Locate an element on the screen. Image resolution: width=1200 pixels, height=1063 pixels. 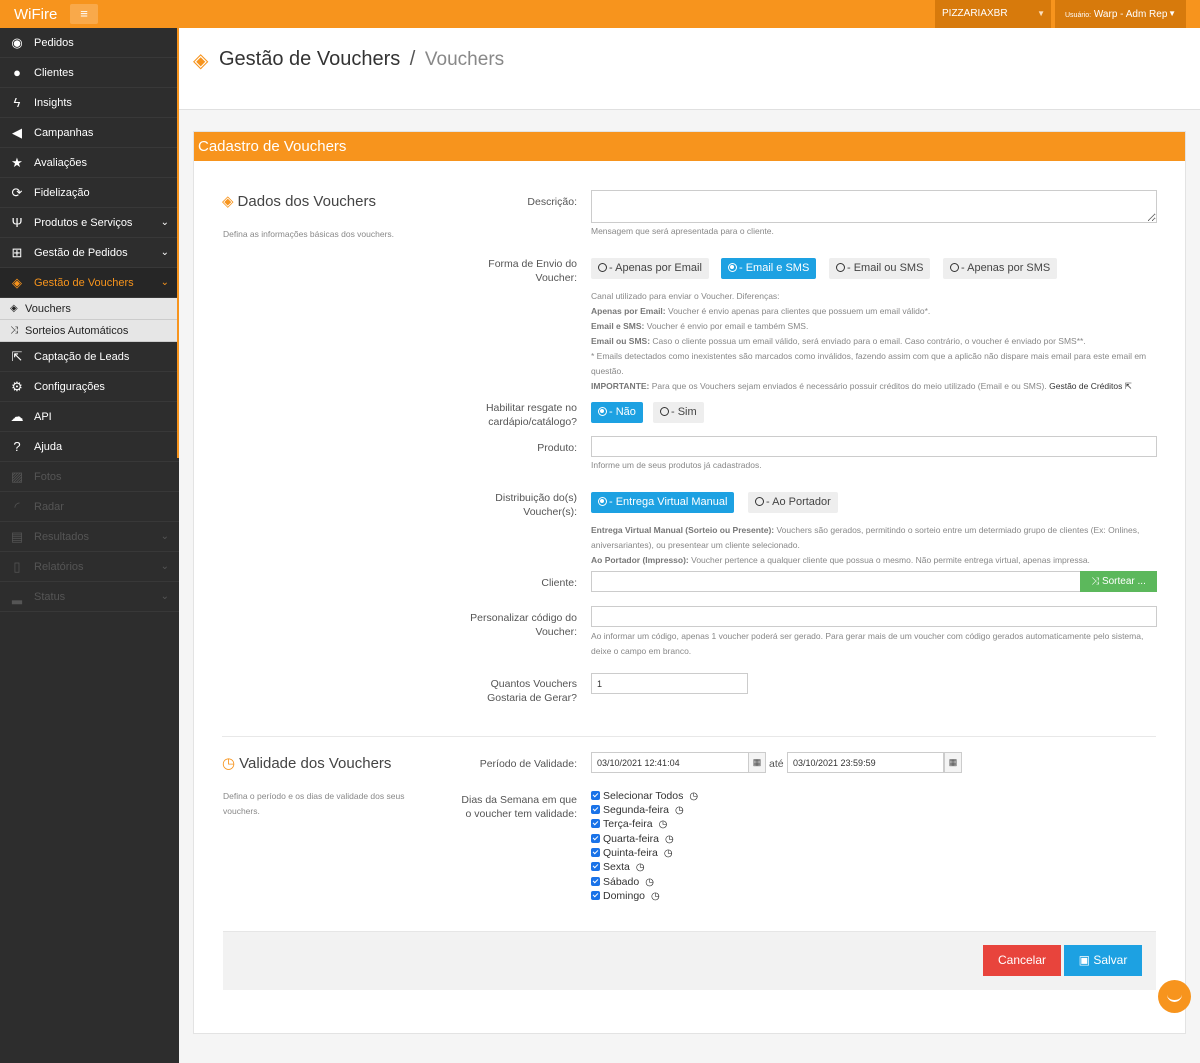
label-line: Habilitar resgate no is located at coordinates (531, 408).